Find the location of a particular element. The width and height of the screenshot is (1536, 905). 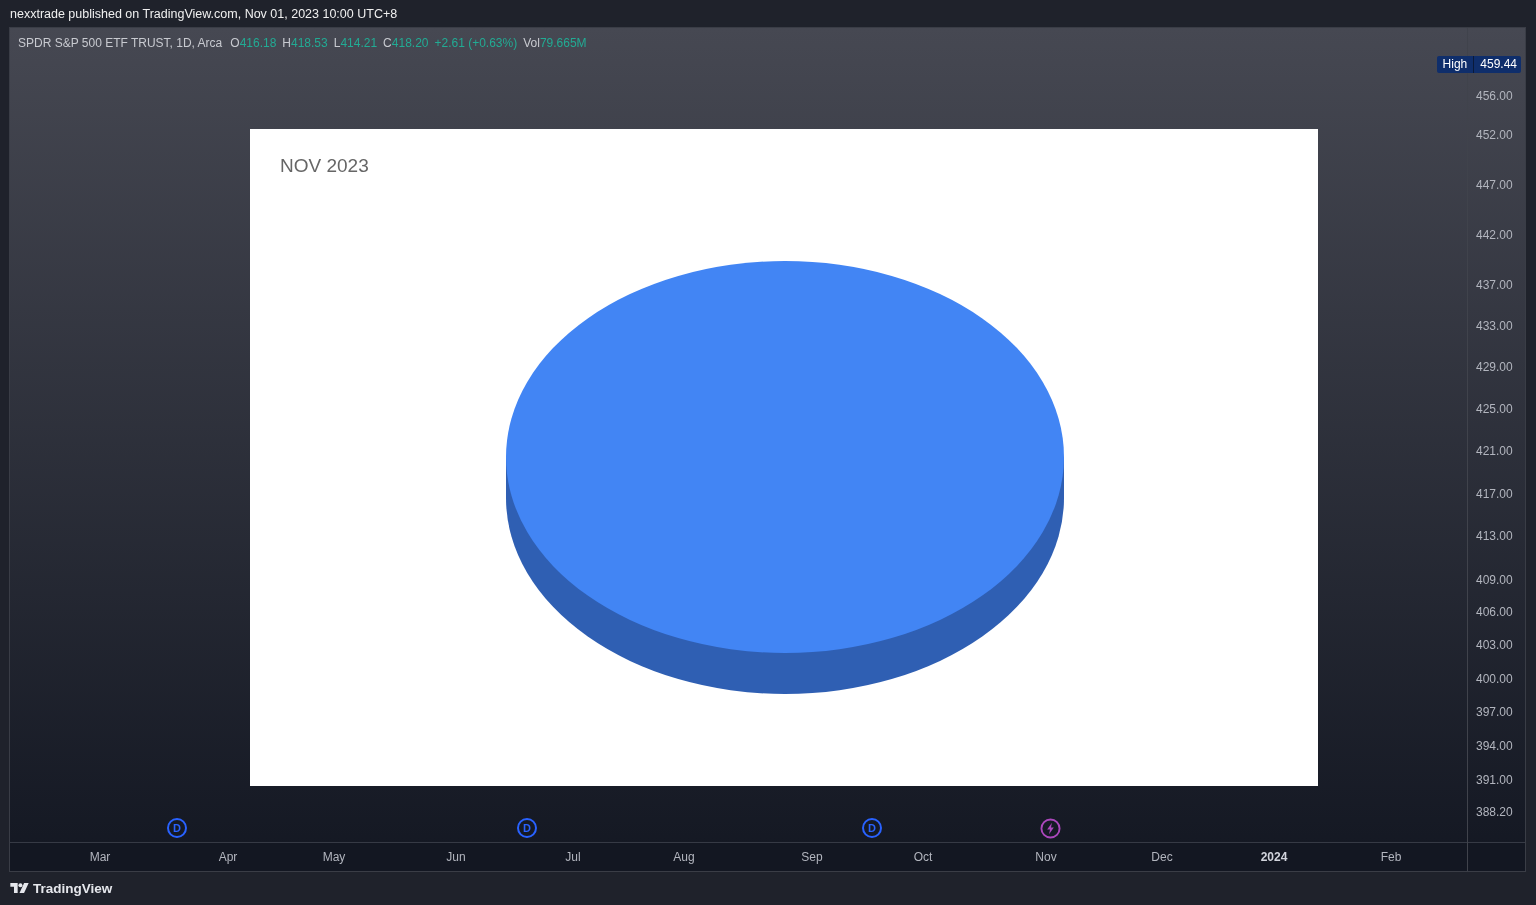

price-label: 417.00 is located at coordinates (1494, 493).